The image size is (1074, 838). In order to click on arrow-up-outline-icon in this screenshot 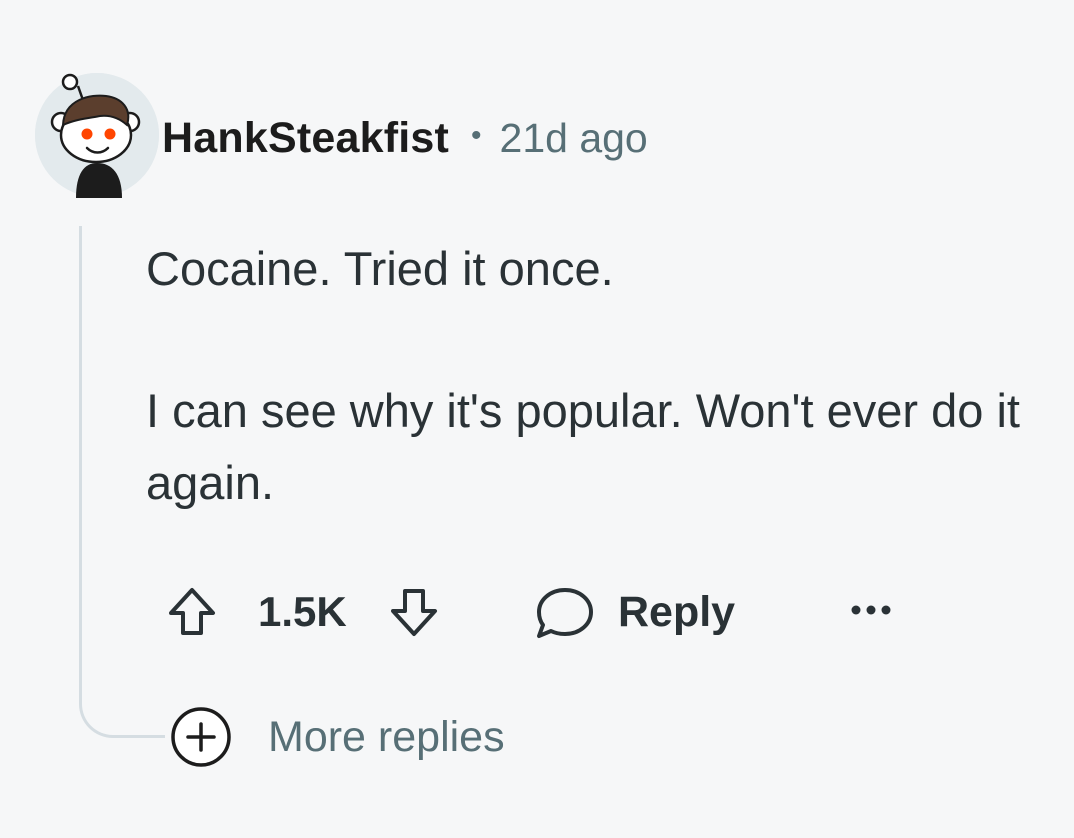, I will do `click(192, 611)`.